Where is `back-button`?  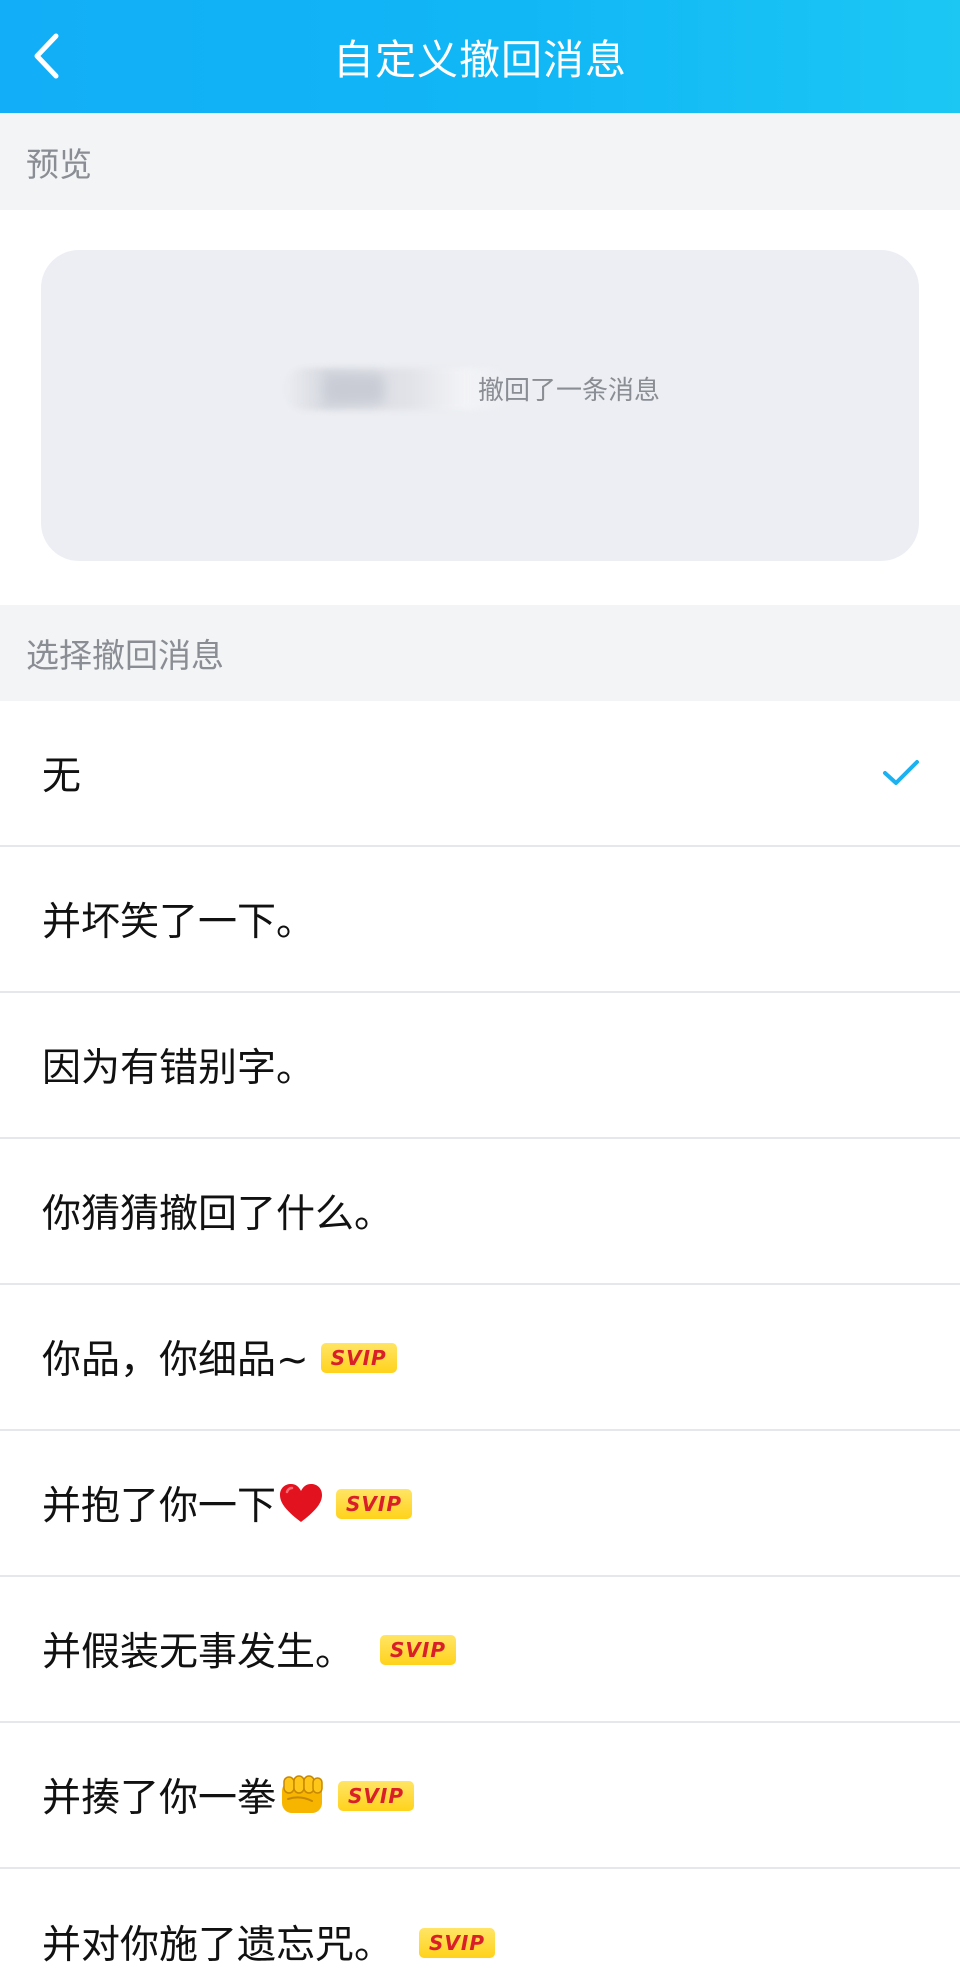
back-button is located at coordinates (46, 56).